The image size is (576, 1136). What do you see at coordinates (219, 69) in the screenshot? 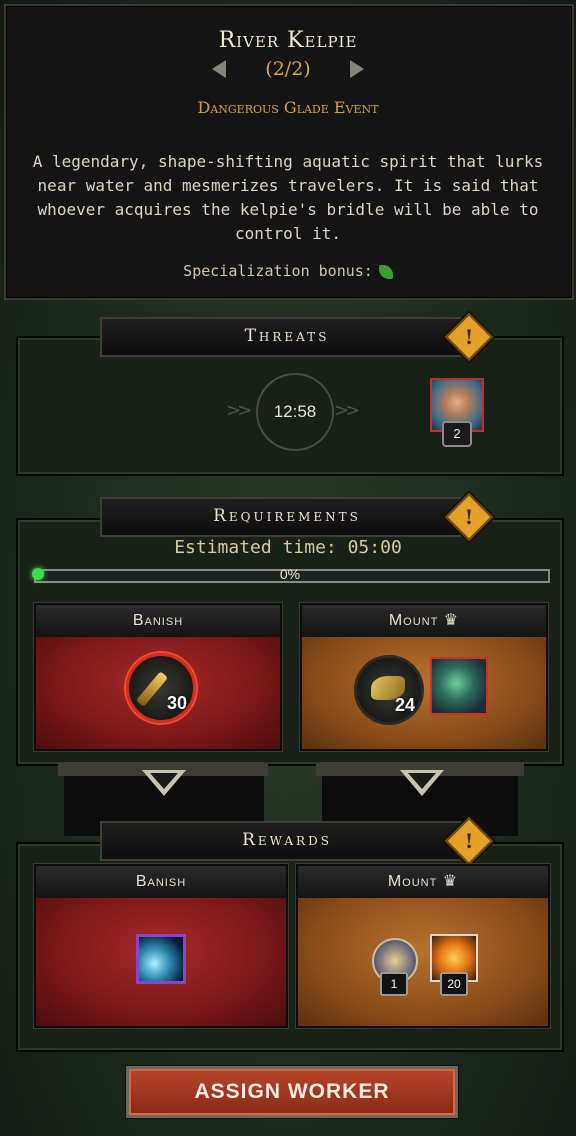
I see `previous-arrow-icon` at bounding box center [219, 69].